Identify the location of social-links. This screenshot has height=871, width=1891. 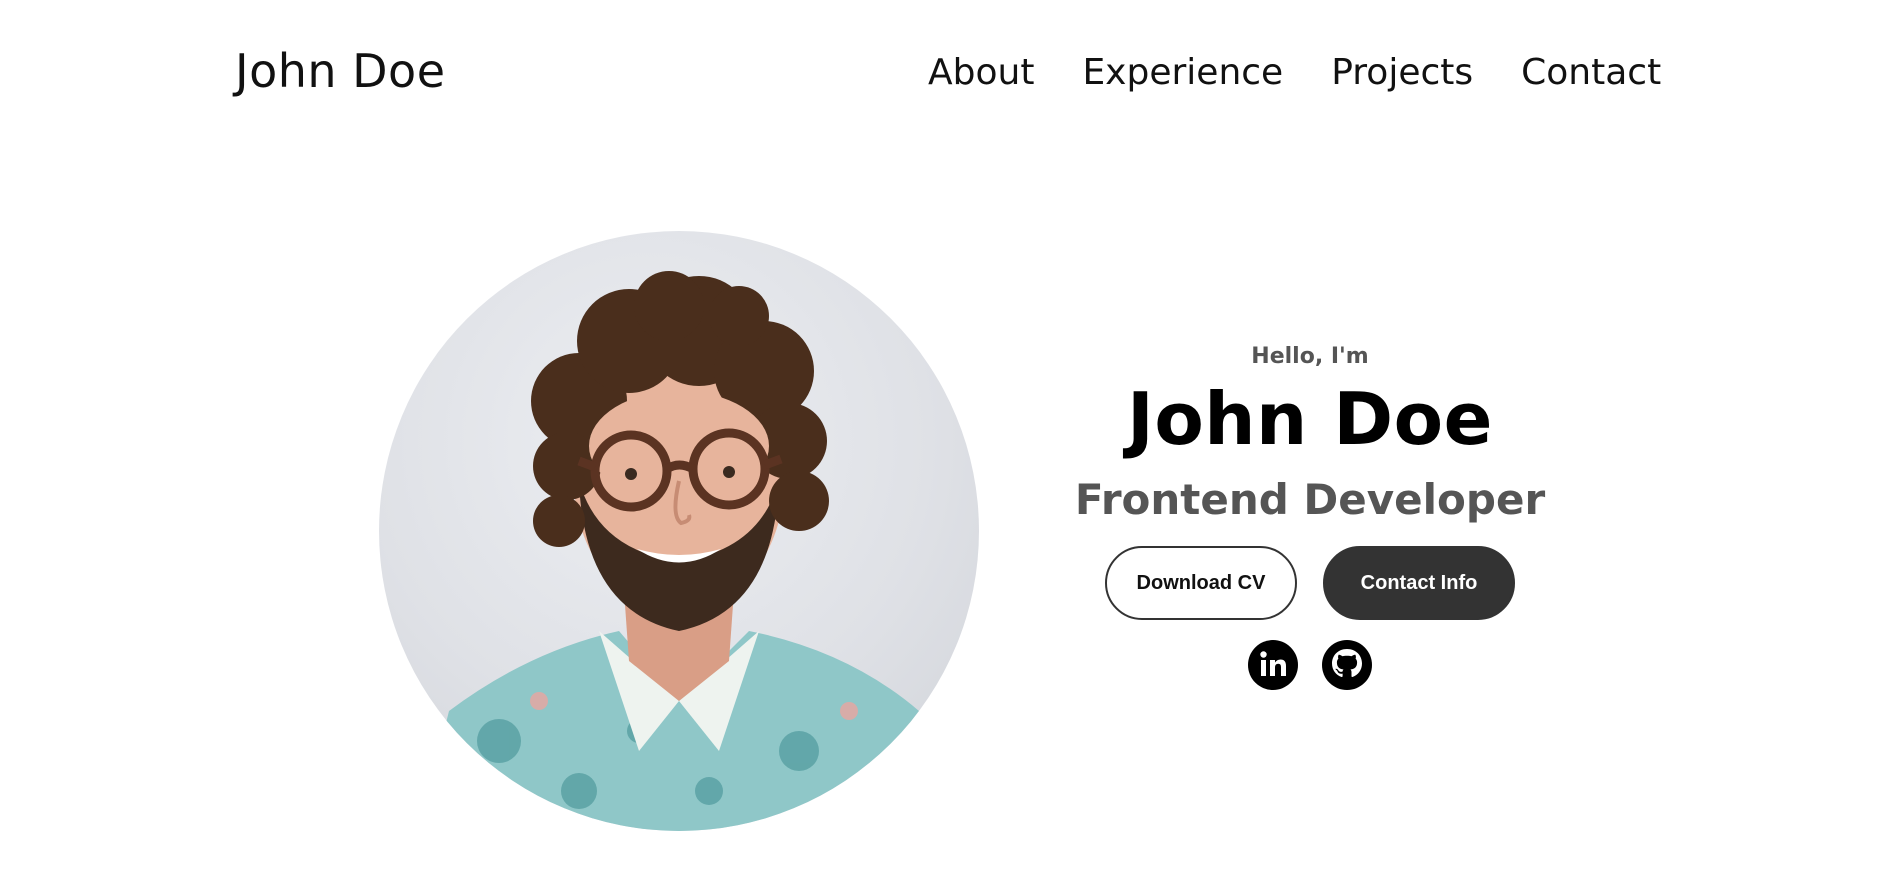
(1310, 665).